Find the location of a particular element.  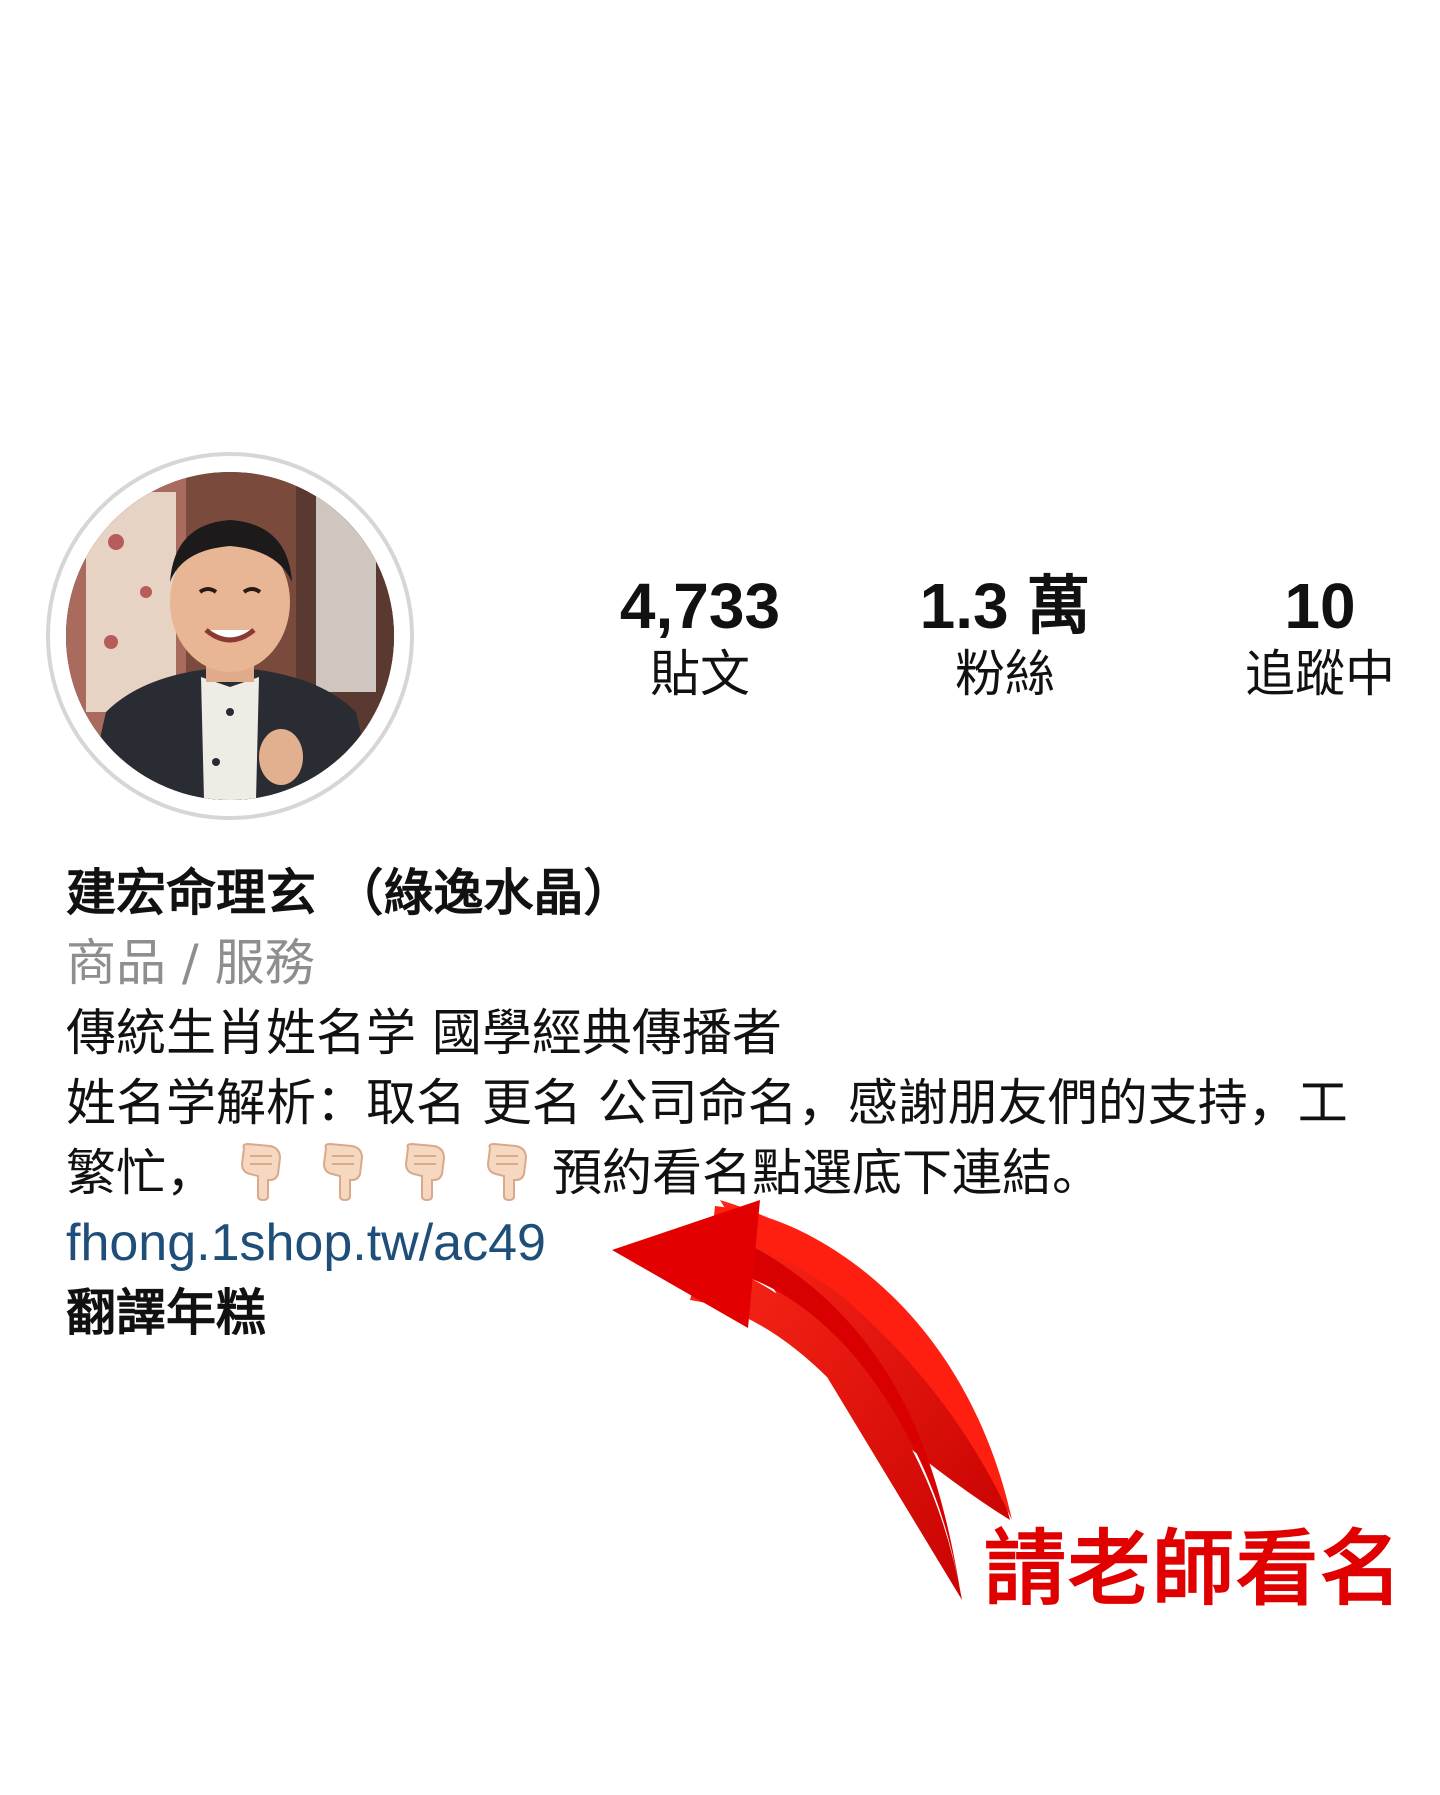

posts-label: 貼文 is located at coordinates (700, 674).